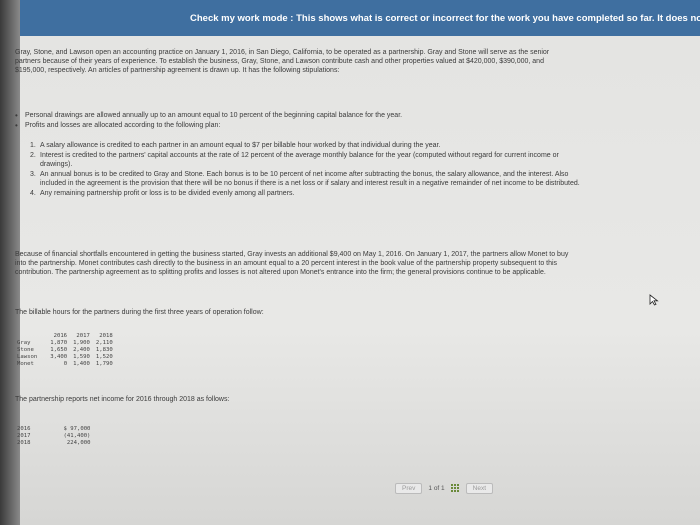 The height and width of the screenshot is (525, 700). Describe the element at coordinates (24, 343) in the screenshot. I see `partner-name: Gray` at that location.